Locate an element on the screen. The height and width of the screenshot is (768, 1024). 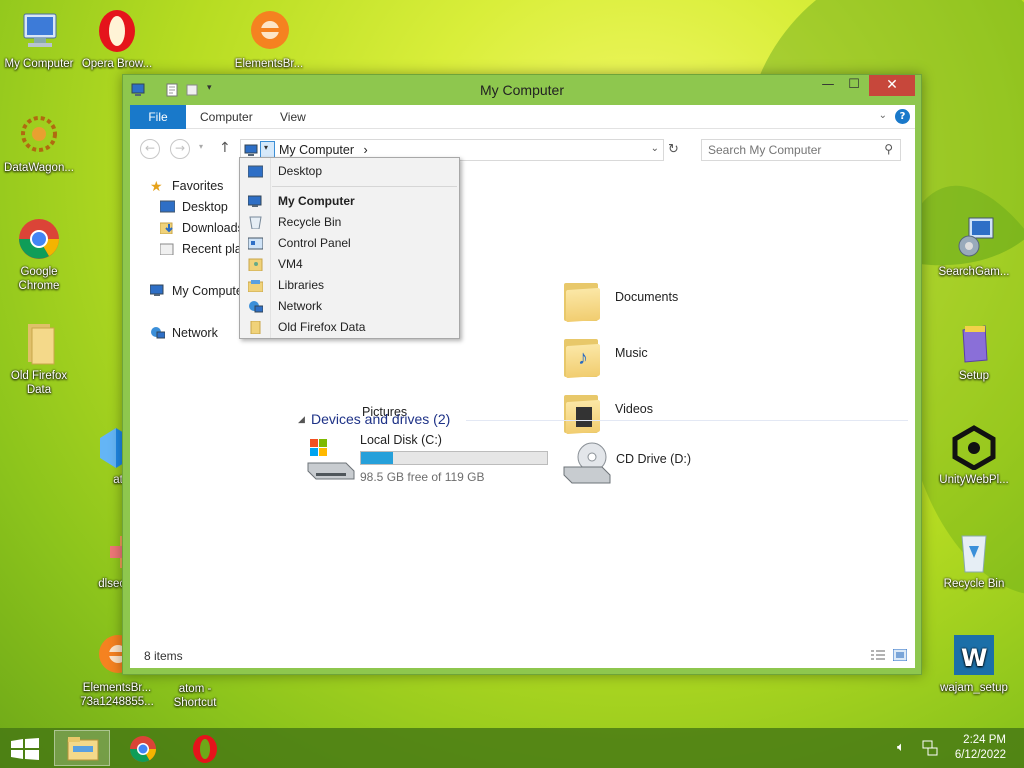
collapse-section-icon: ◢ is located at coordinates (301, 420).